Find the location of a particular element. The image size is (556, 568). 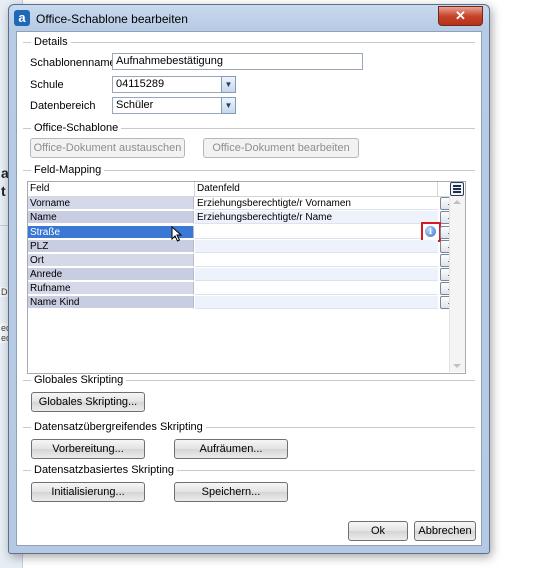

window-title: Office-Schablone bearbeiten is located at coordinates (112, 19).